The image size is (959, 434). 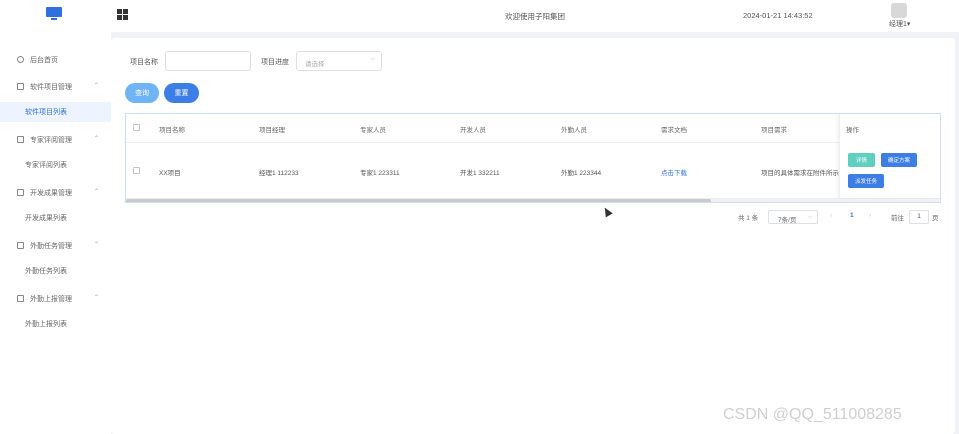 I want to click on sidebar-item-field-reports: 外勤上报管理 ⌃, so click(x=55, y=300).